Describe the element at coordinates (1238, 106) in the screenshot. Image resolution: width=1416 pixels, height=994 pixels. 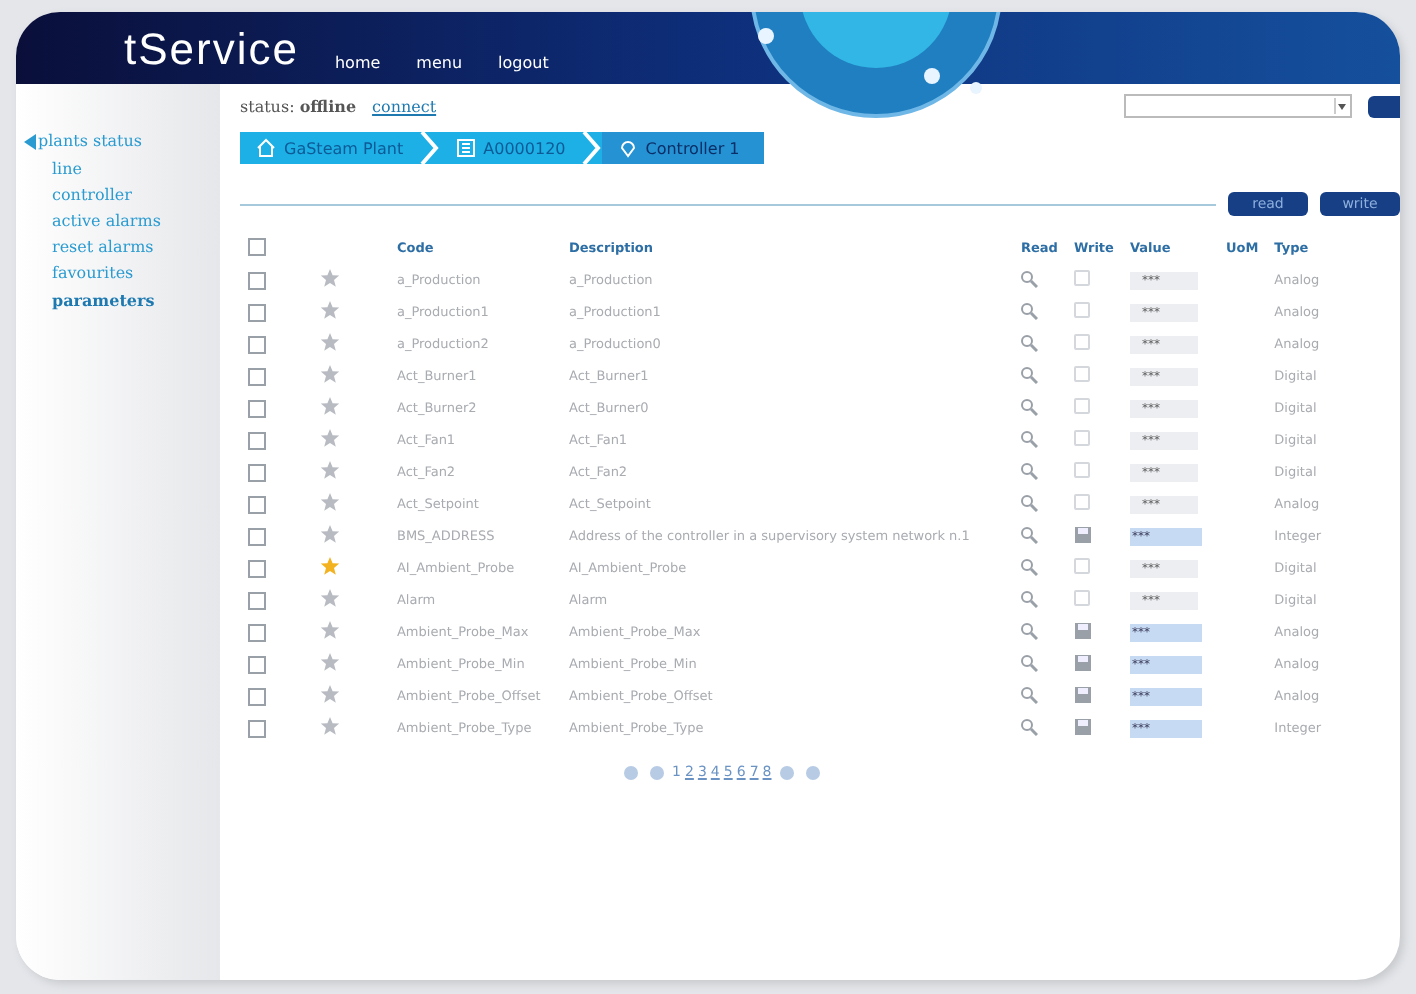
I see `dropdown-field` at that location.